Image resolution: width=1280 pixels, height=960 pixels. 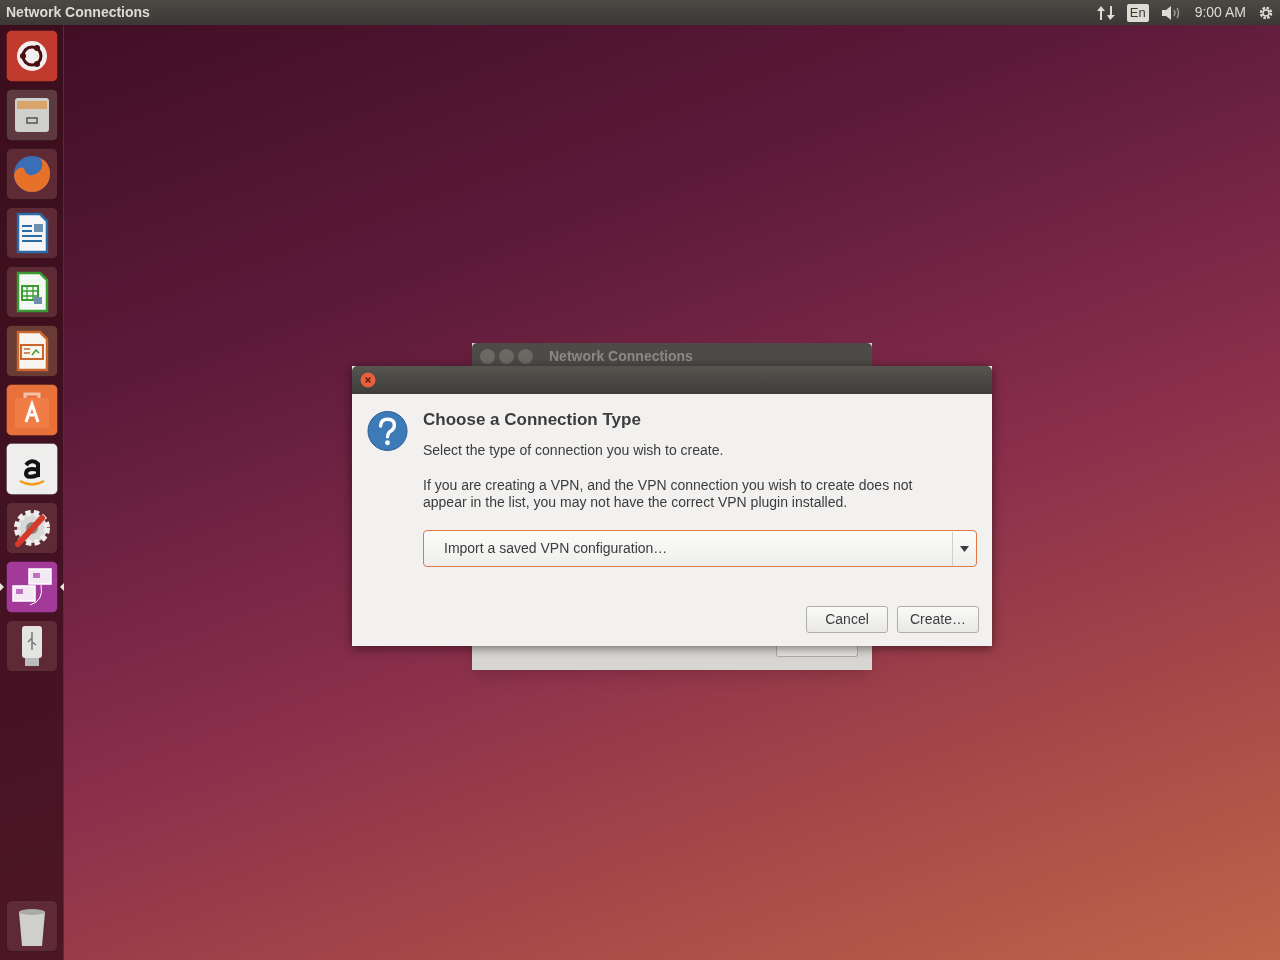 What do you see at coordinates (31, 233) in the screenshot?
I see `document-icon` at bounding box center [31, 233].